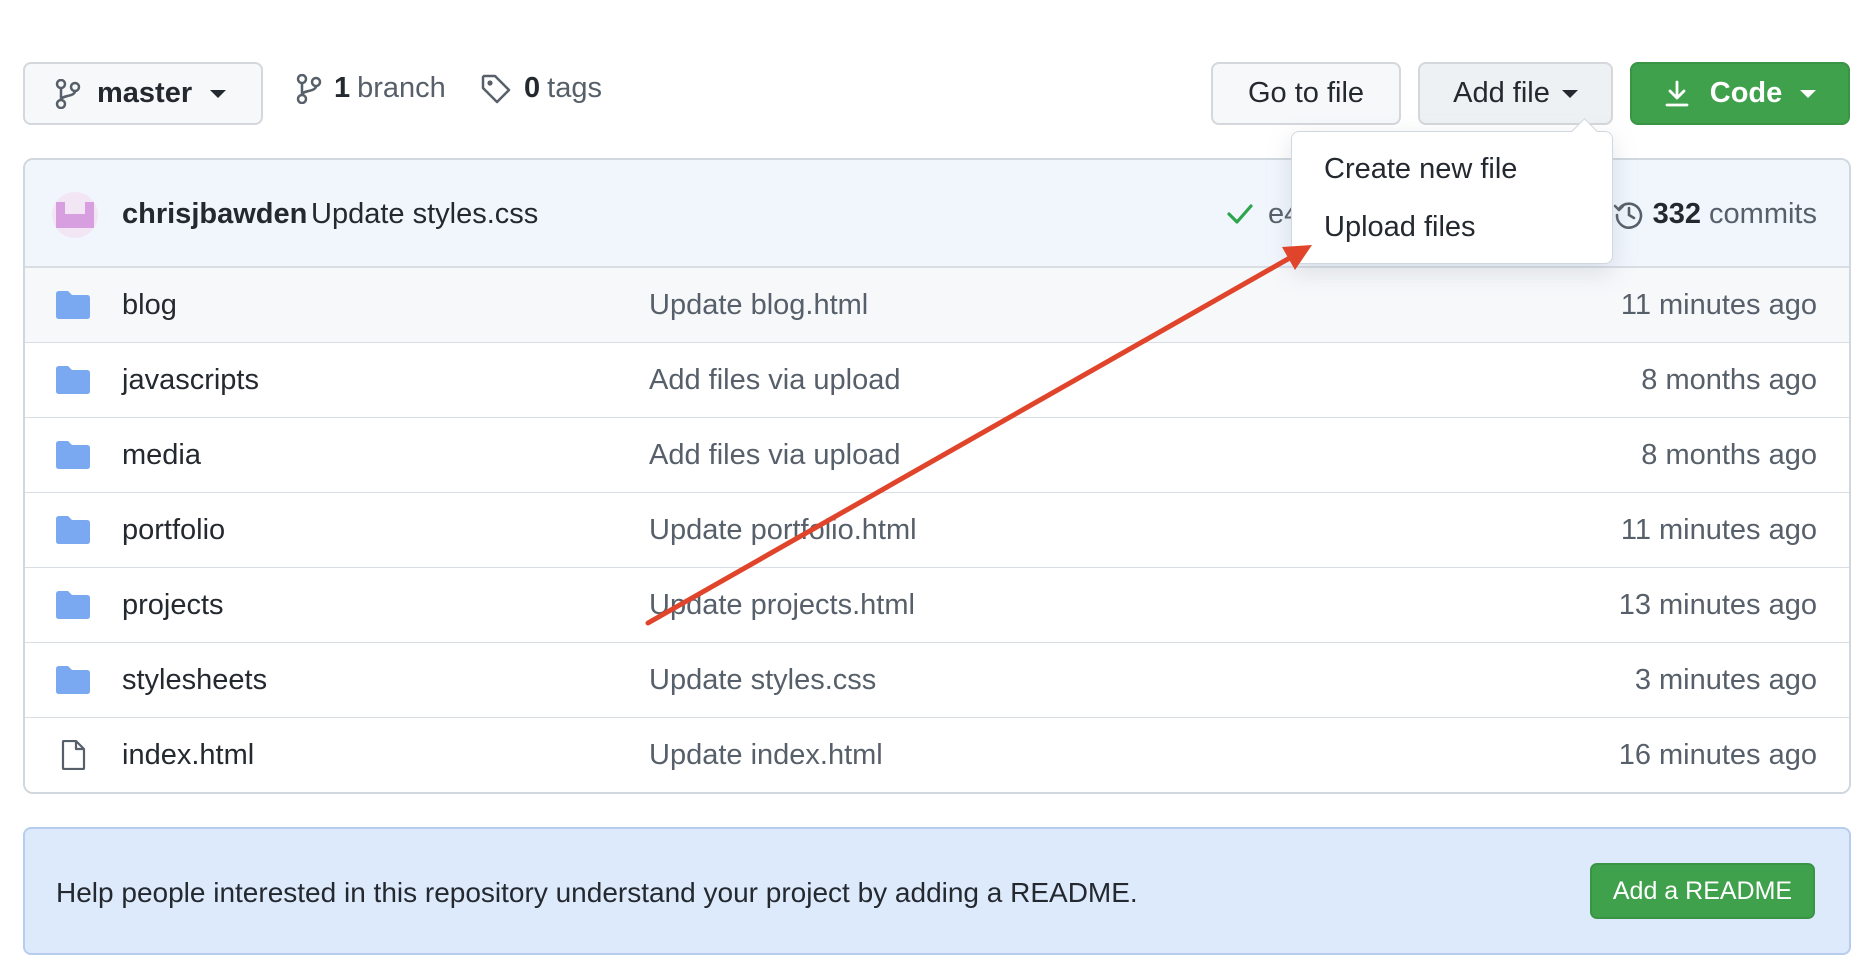  Describe the element at coordinates (1677, 214) in the screenshot. I see `commit-count: 332` at that location.